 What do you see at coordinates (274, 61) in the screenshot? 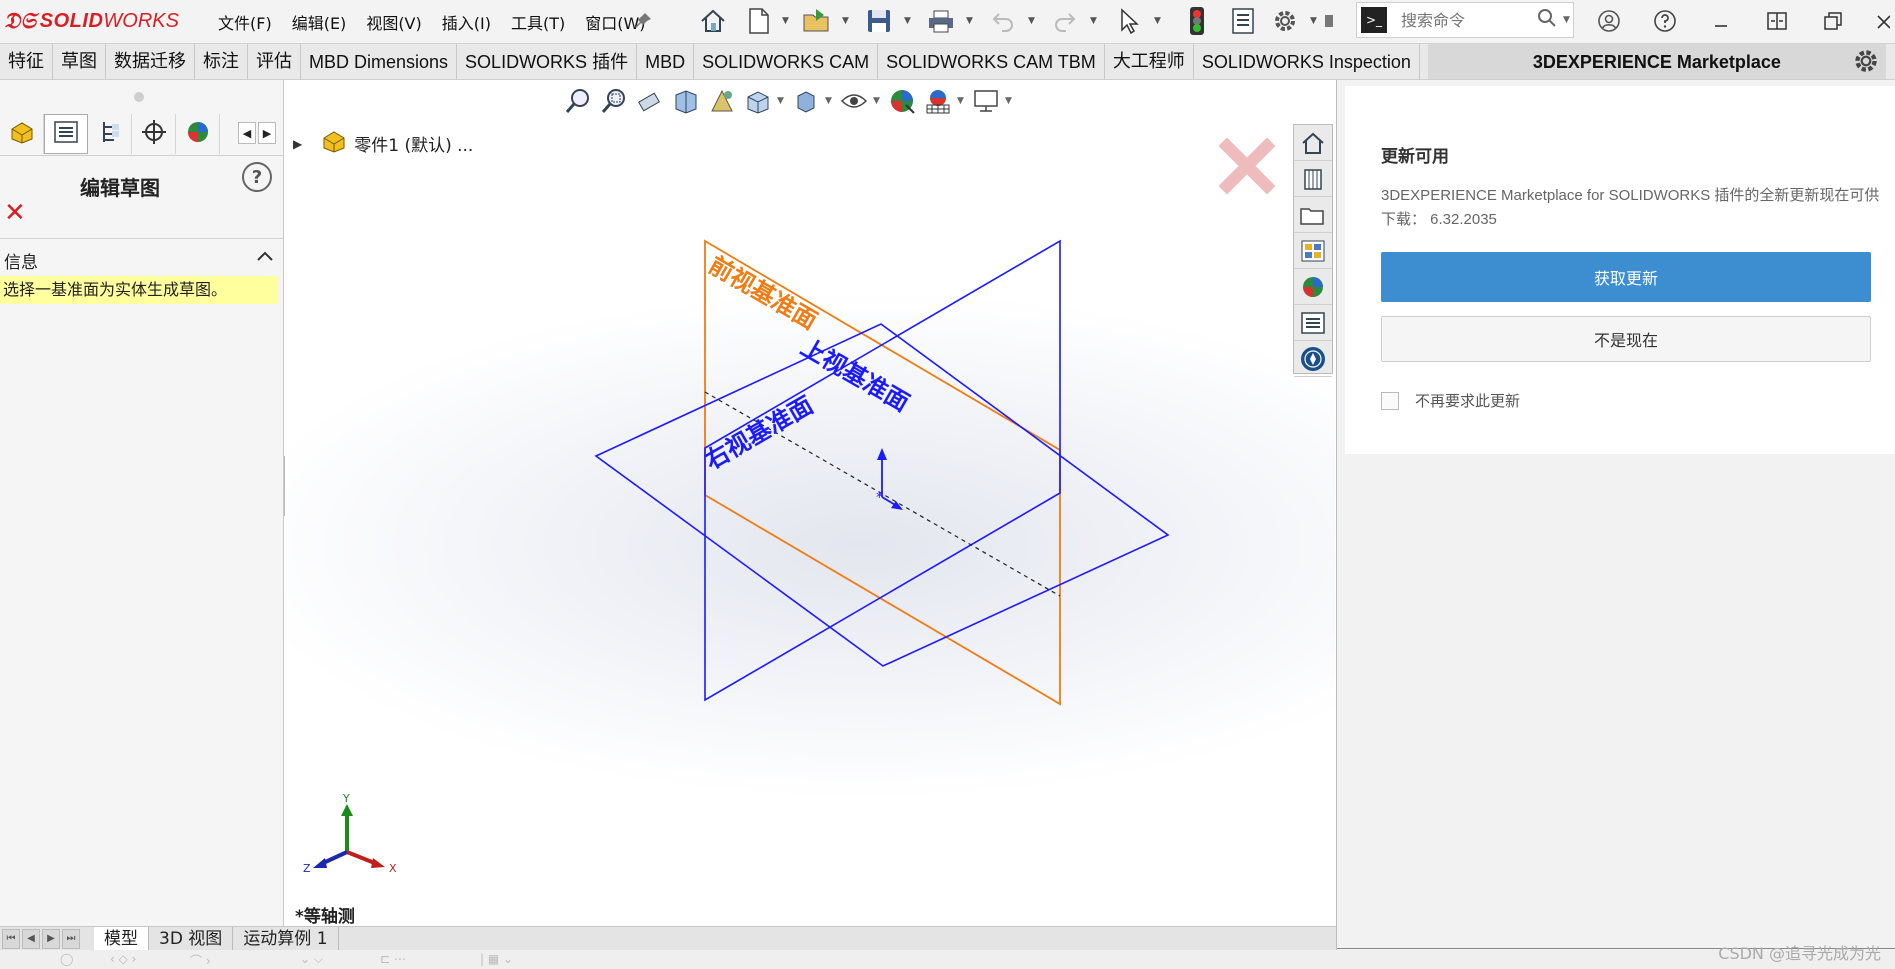
I see `tab-evaluate: 评估` at bounding box center [274, 61].